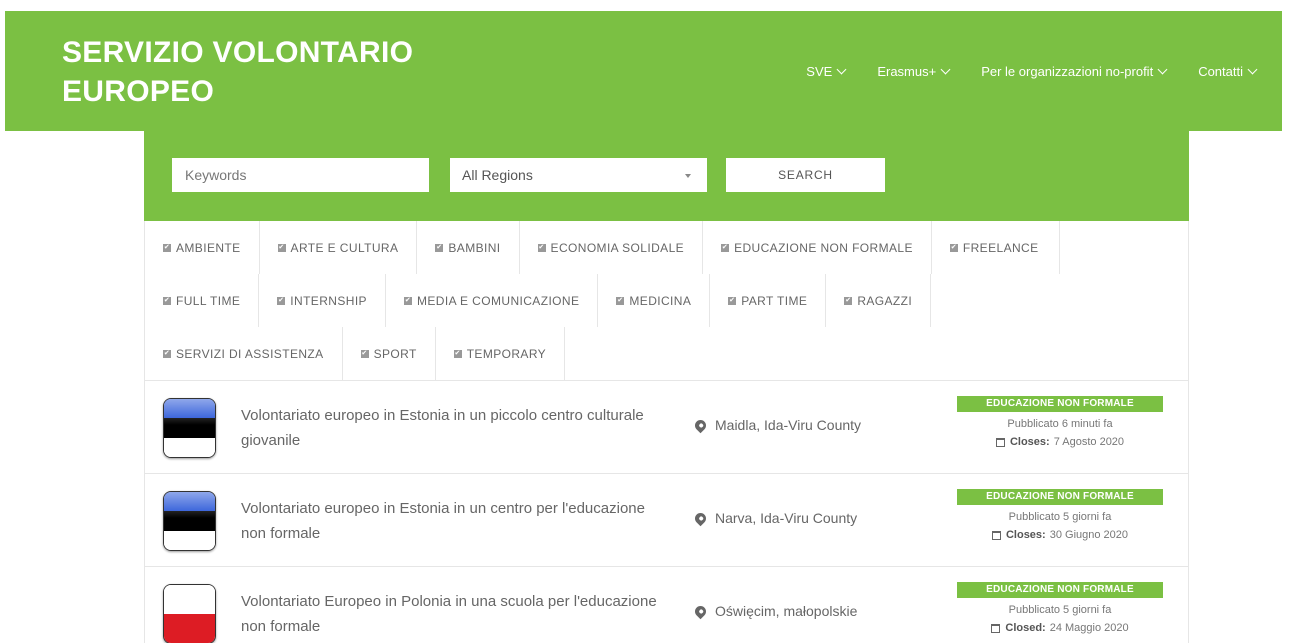 The height and width of the screenshot is (643, 1292). Describe the element at coordinates (819, 71) in the screenshot. I see `nav-label: SVE` at that location.